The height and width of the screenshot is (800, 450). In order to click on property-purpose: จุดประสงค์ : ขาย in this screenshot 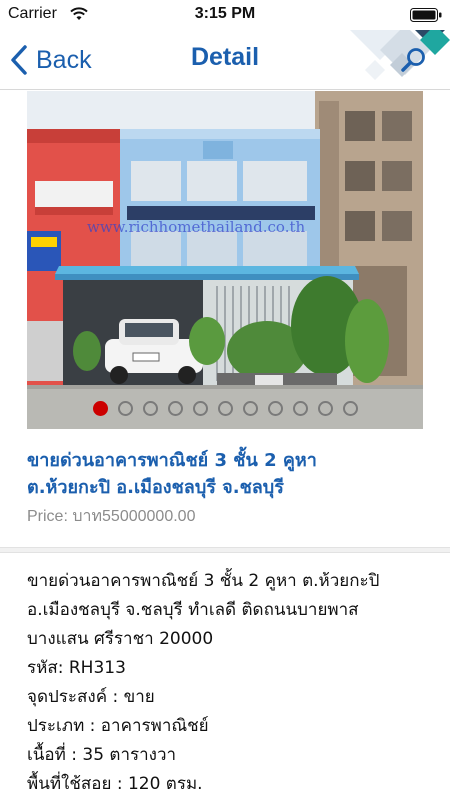, I will do `click(91, 697)`.